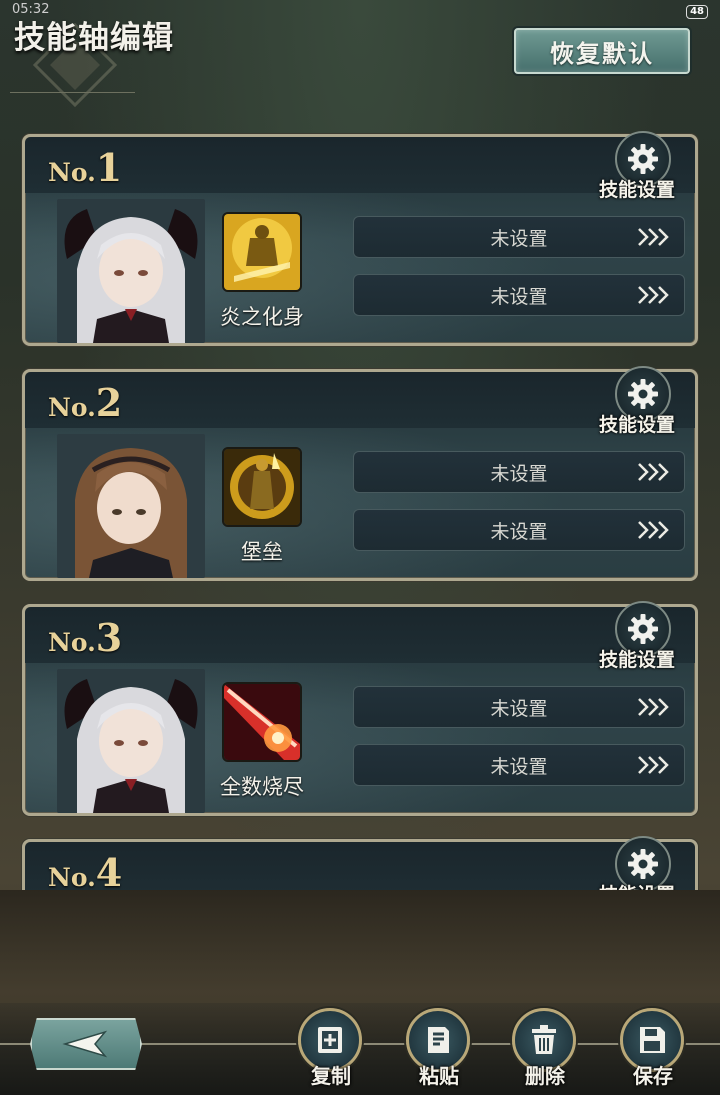  I want to click on paste-button: 粘贴, so click(439, 1051).